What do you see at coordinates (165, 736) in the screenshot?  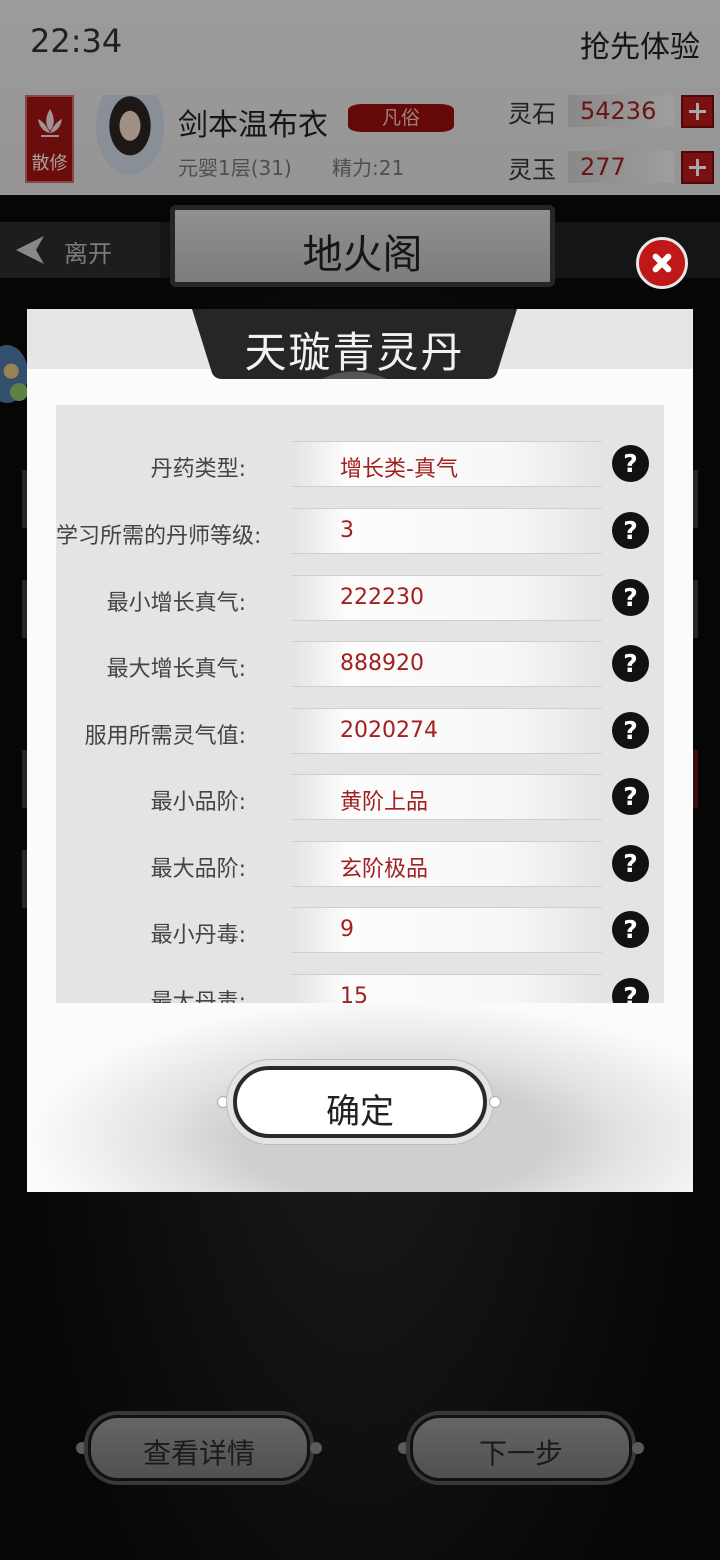 I see `attribute-label: 服用所需灵气值:` at bounding box center [165, 736].